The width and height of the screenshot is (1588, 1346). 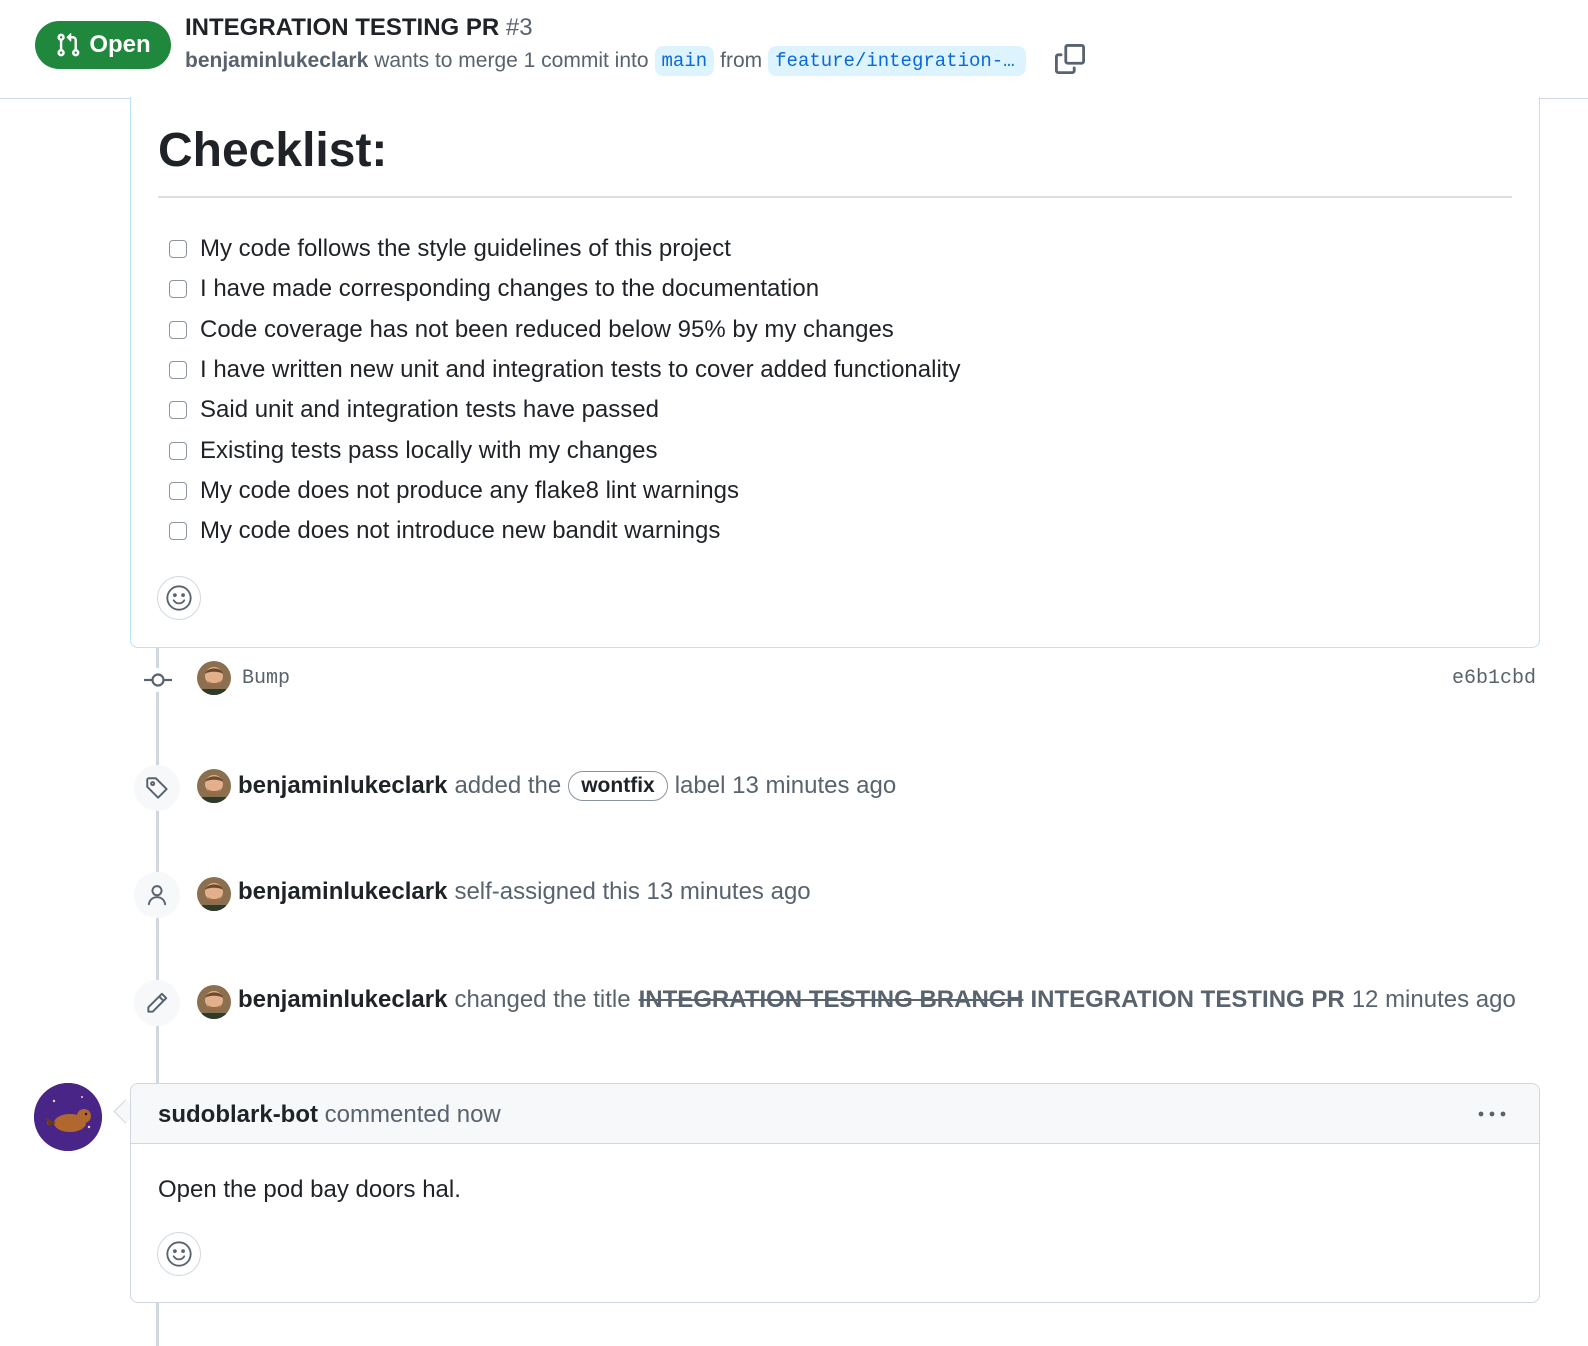 I want to click on pr-title: INTEGRATION TESTING PR #3, so click(x=359, y=28).